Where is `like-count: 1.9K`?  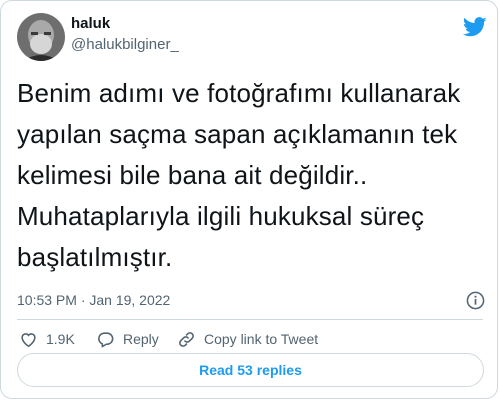 like-count: 1.9K is located at coordinates (60, 339).